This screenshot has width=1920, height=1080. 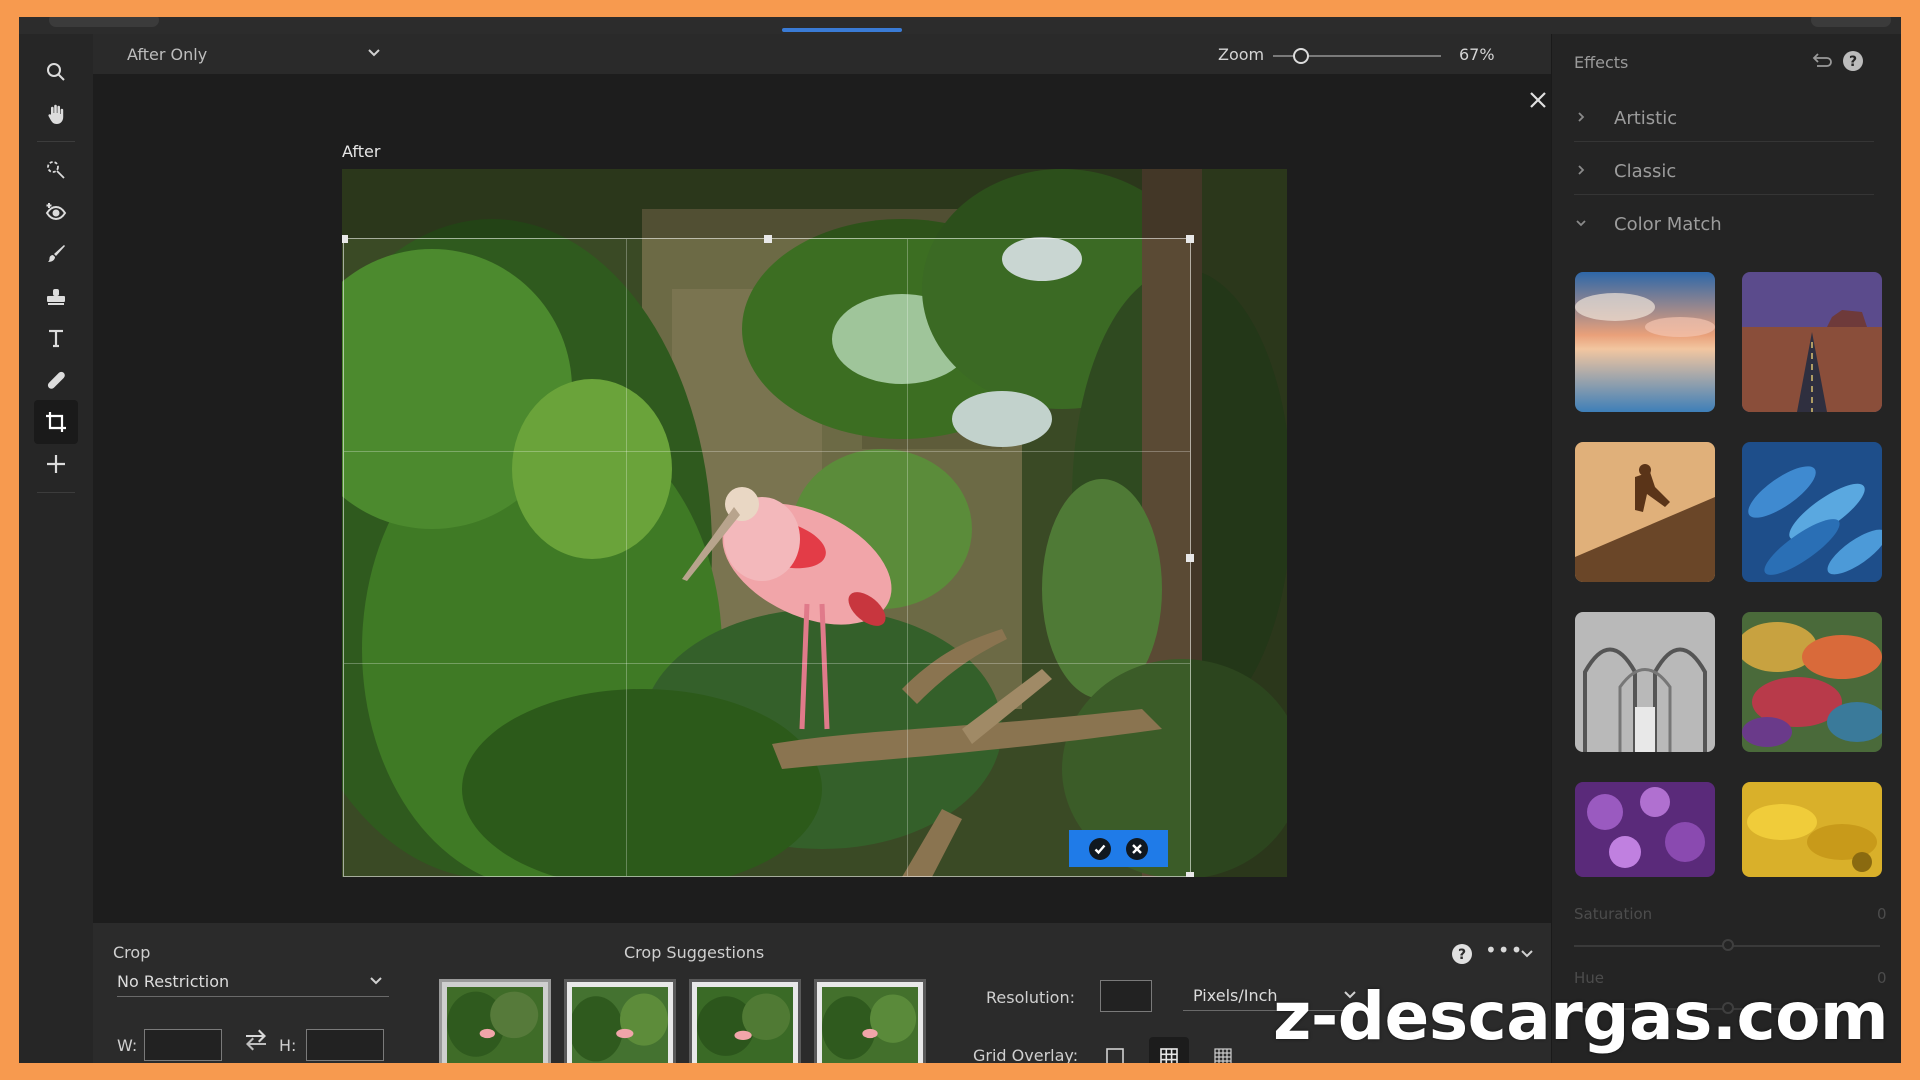 I want to click on crop-outside-shade-right, so click(x=1239, y=557).